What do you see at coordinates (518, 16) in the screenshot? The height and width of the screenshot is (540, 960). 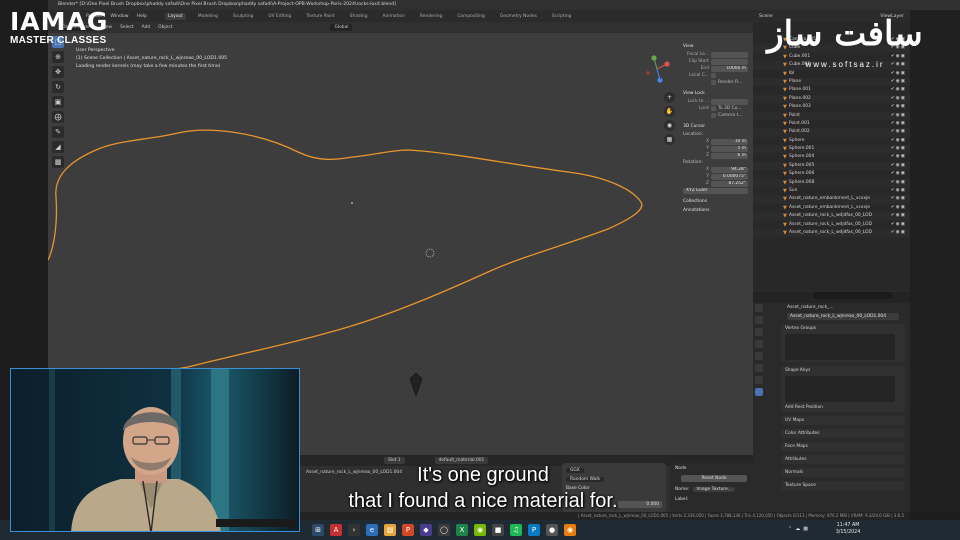 I see `tab-geometry-nodes: Geometry Nodes` at bounding box center [518, 16].